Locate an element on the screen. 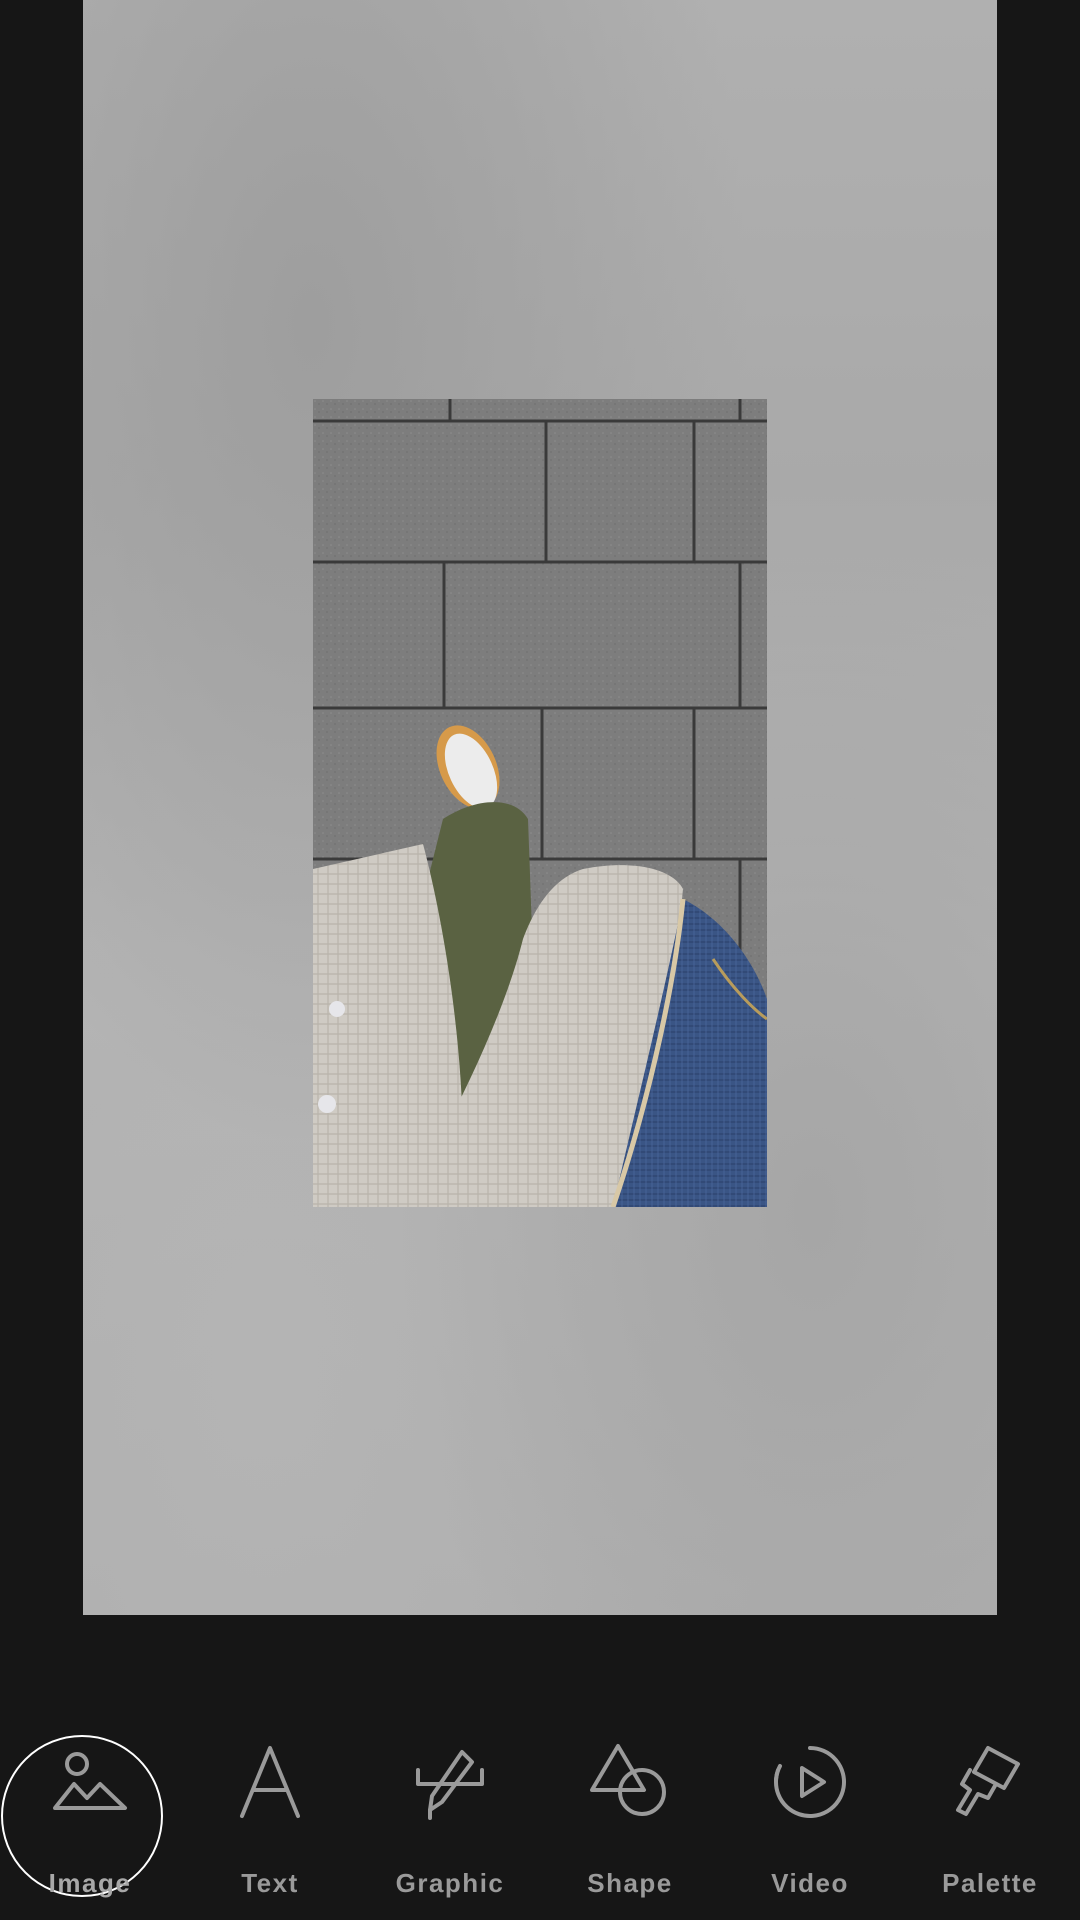 The height and width of the screenshot is (1920, 1080). bottom-toolbar: Image Text Graphic Shape Video Palette is located at coordinates (540, 1810).